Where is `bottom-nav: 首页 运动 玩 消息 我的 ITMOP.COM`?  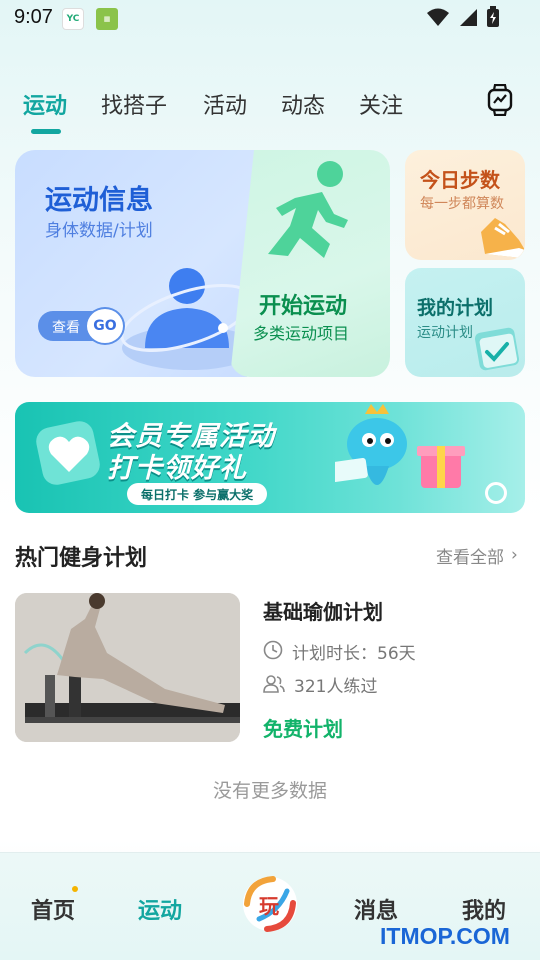 bottom-nav: 首页 运动 玩 消息 我的 ITMOP.COM is located at coordinates (270, 906).